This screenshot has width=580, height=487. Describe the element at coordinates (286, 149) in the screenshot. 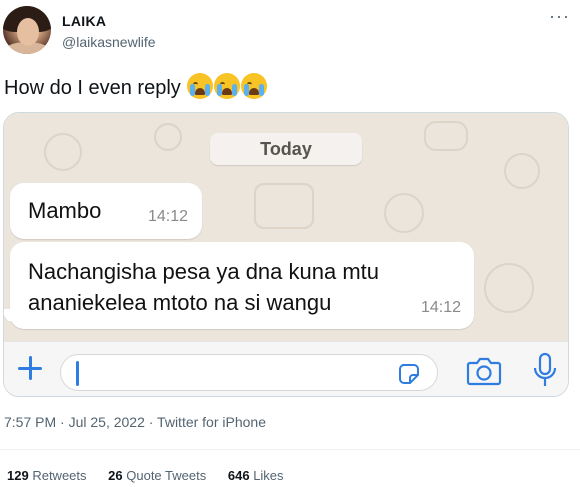

I see `date-separator: Today` at that location.